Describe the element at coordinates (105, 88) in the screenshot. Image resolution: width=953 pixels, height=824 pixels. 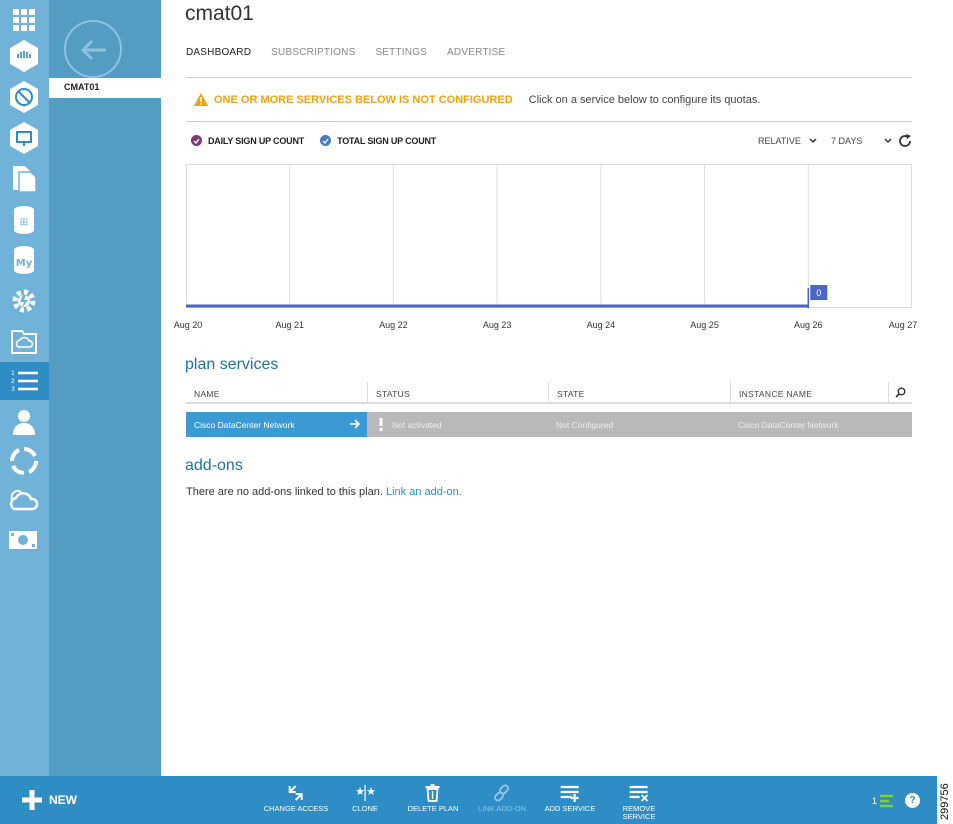
I see `nav-item-cmat01: CMAT01` at that location.